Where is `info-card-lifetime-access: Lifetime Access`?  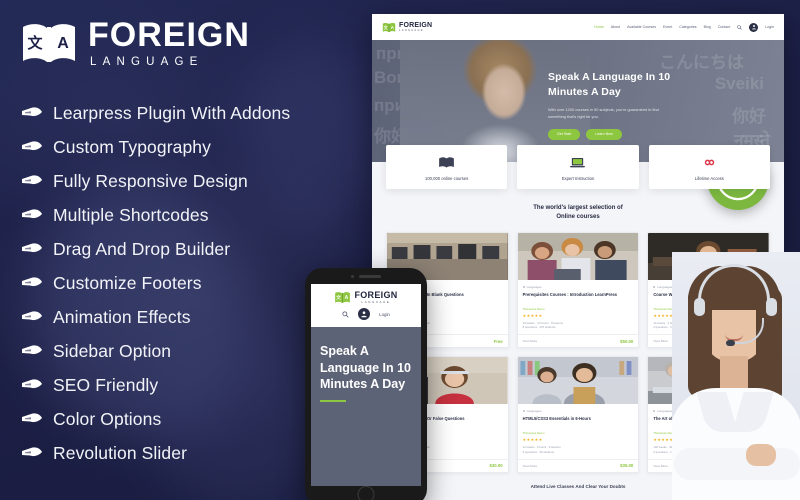
info-card-lifetime-access: Lifetime Access is located at coordinates (709, 167).